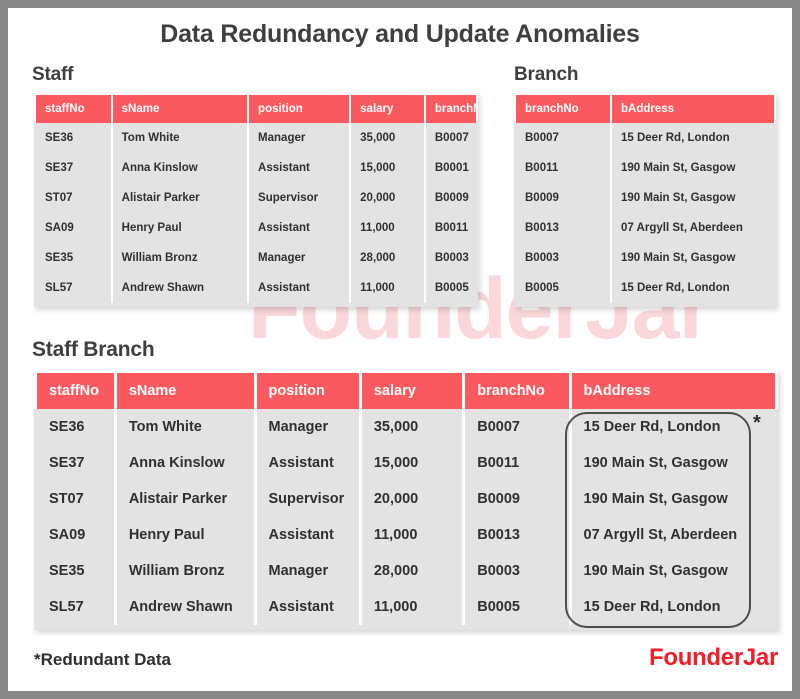 Image resolution: width=800 pixels, height=699 pixels. I want to click on table-row: B0009 190 Main St, Gasgow, so click(645, 198).